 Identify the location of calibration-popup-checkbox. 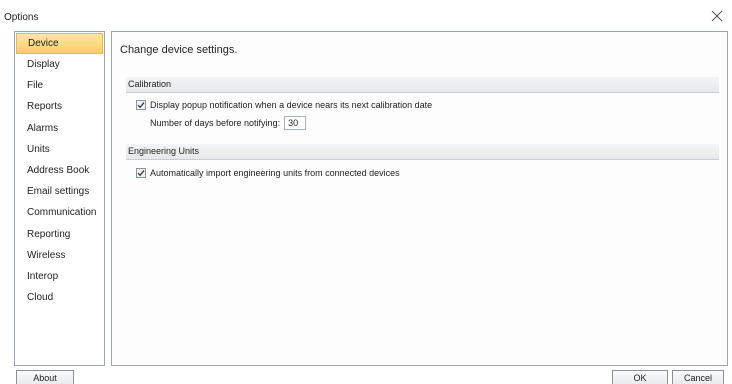
(141, 105).